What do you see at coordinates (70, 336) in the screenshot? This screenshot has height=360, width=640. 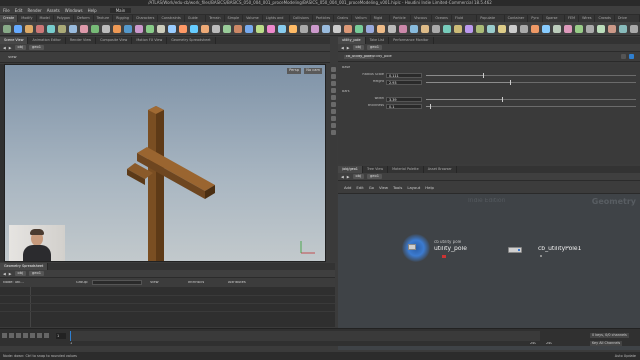 I see `playhead` at bounding box center [70, 336].